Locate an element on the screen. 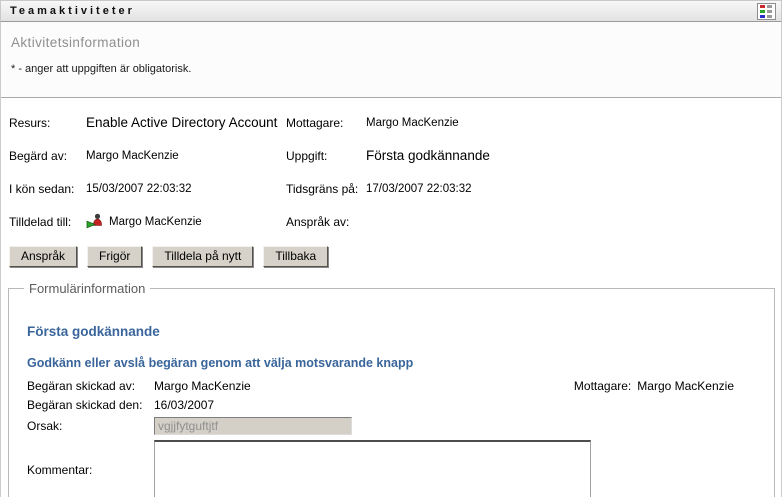 This screenshot has width=782, height=497. form-recipient-label: Mottagare: is located at coordinates (602, 386).